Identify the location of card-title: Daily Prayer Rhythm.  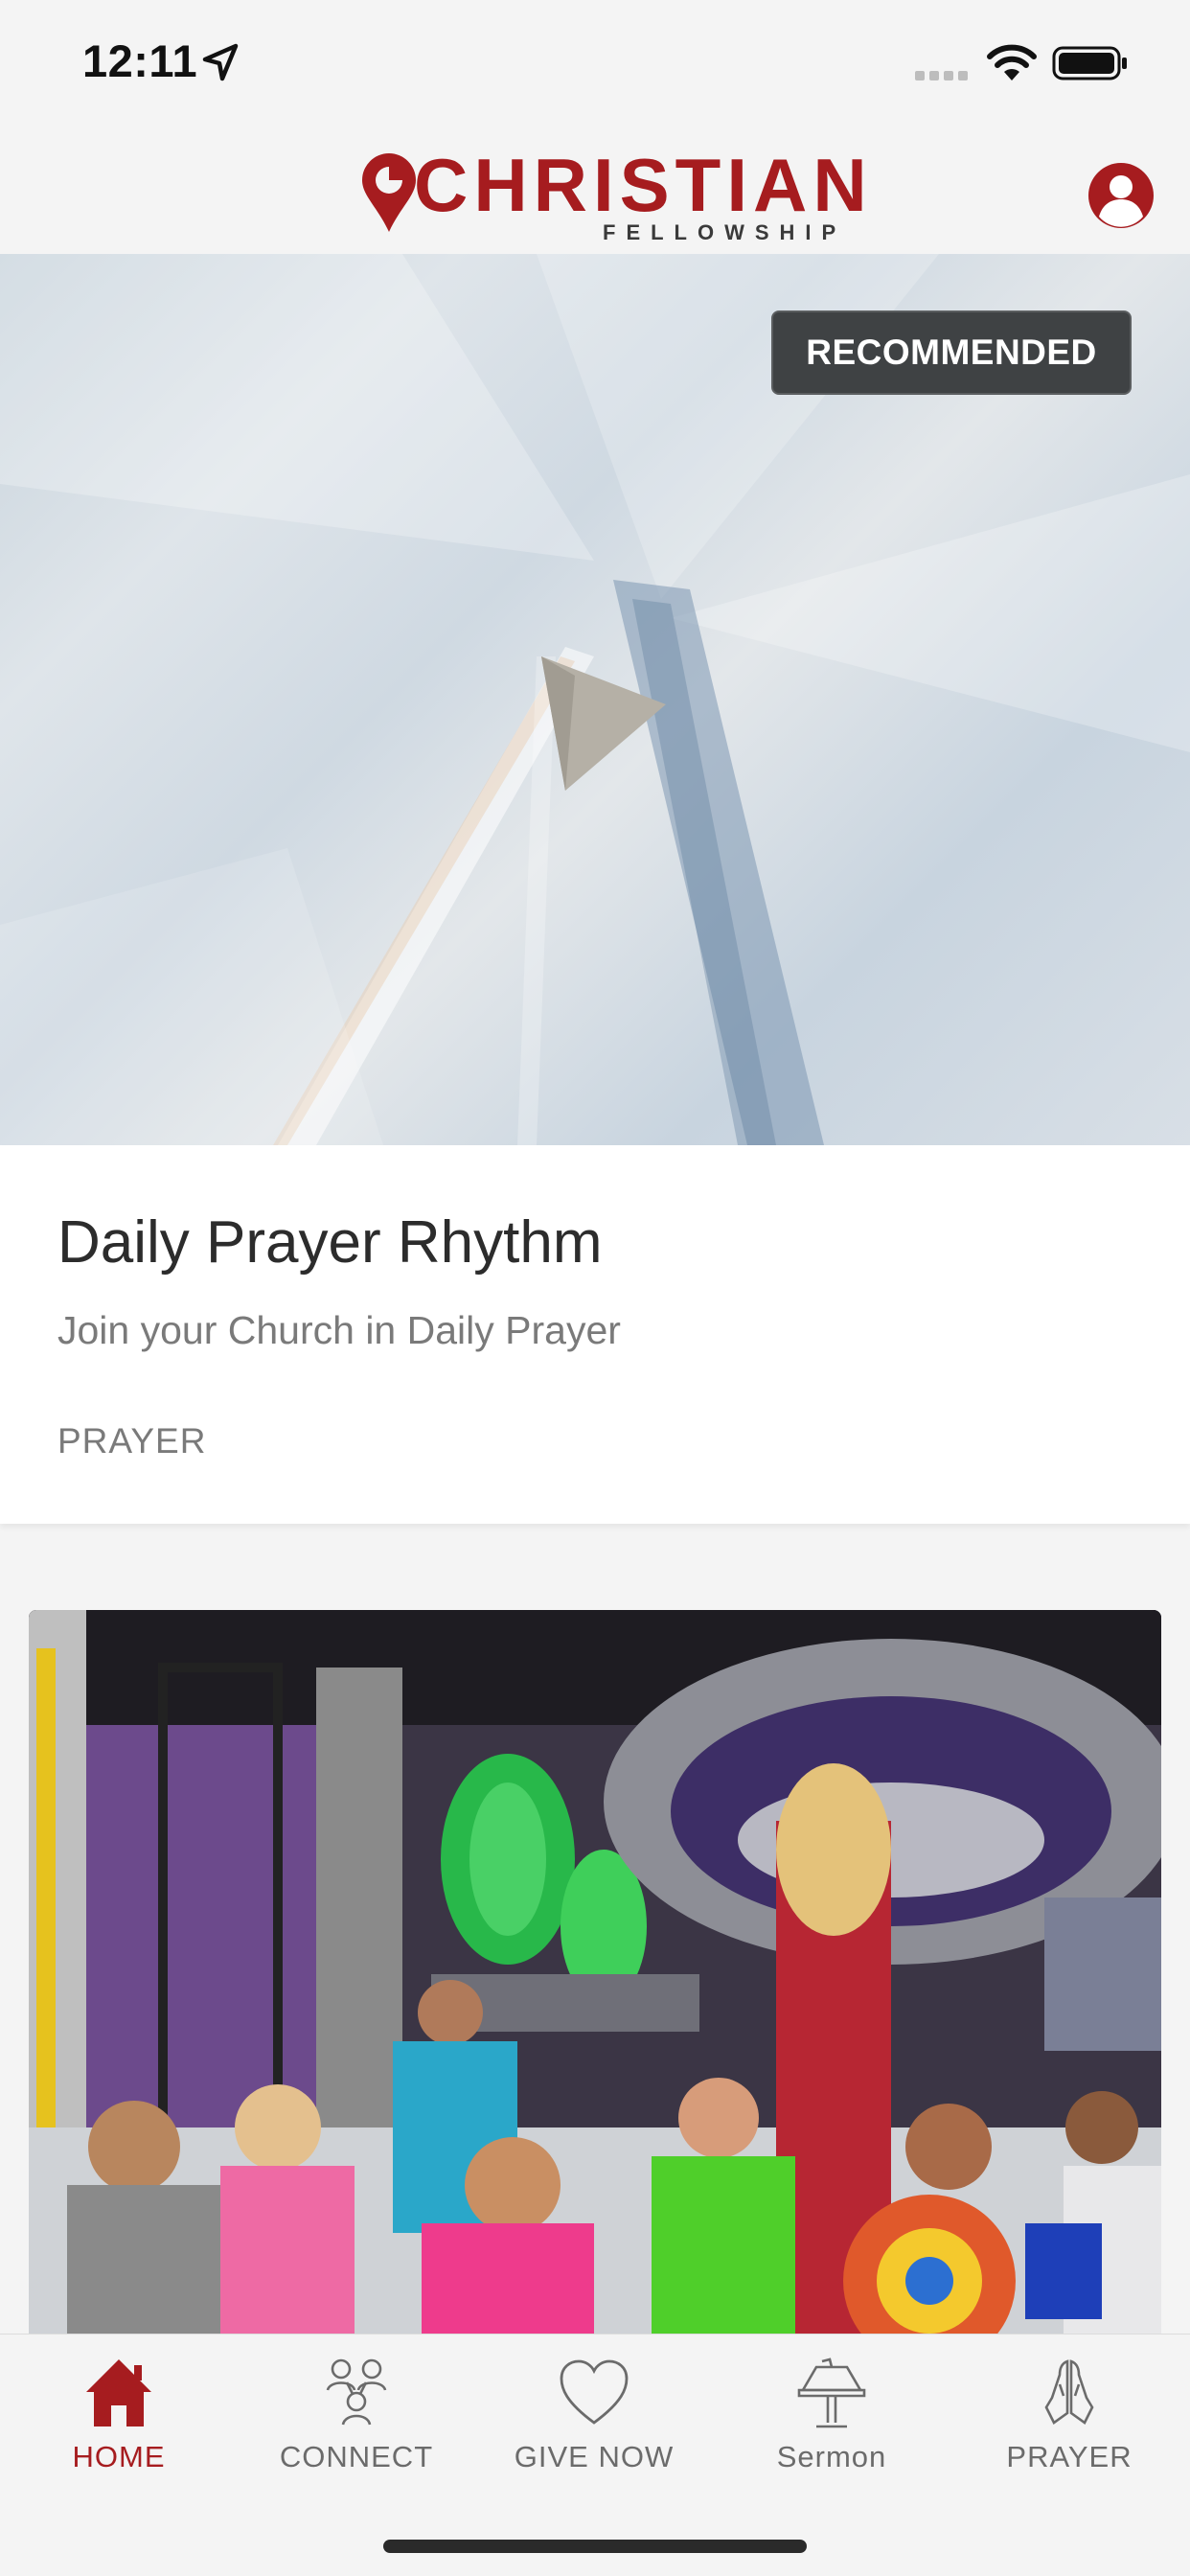
(330, 1242).